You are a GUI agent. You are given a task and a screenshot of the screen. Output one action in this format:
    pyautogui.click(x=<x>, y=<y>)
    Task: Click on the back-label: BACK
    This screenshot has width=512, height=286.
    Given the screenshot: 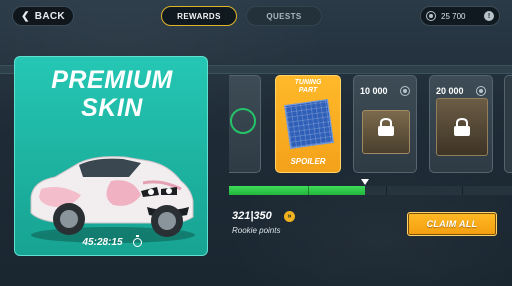 What is the action you would take?
    pyautogui.click(x=49, y=16)
    